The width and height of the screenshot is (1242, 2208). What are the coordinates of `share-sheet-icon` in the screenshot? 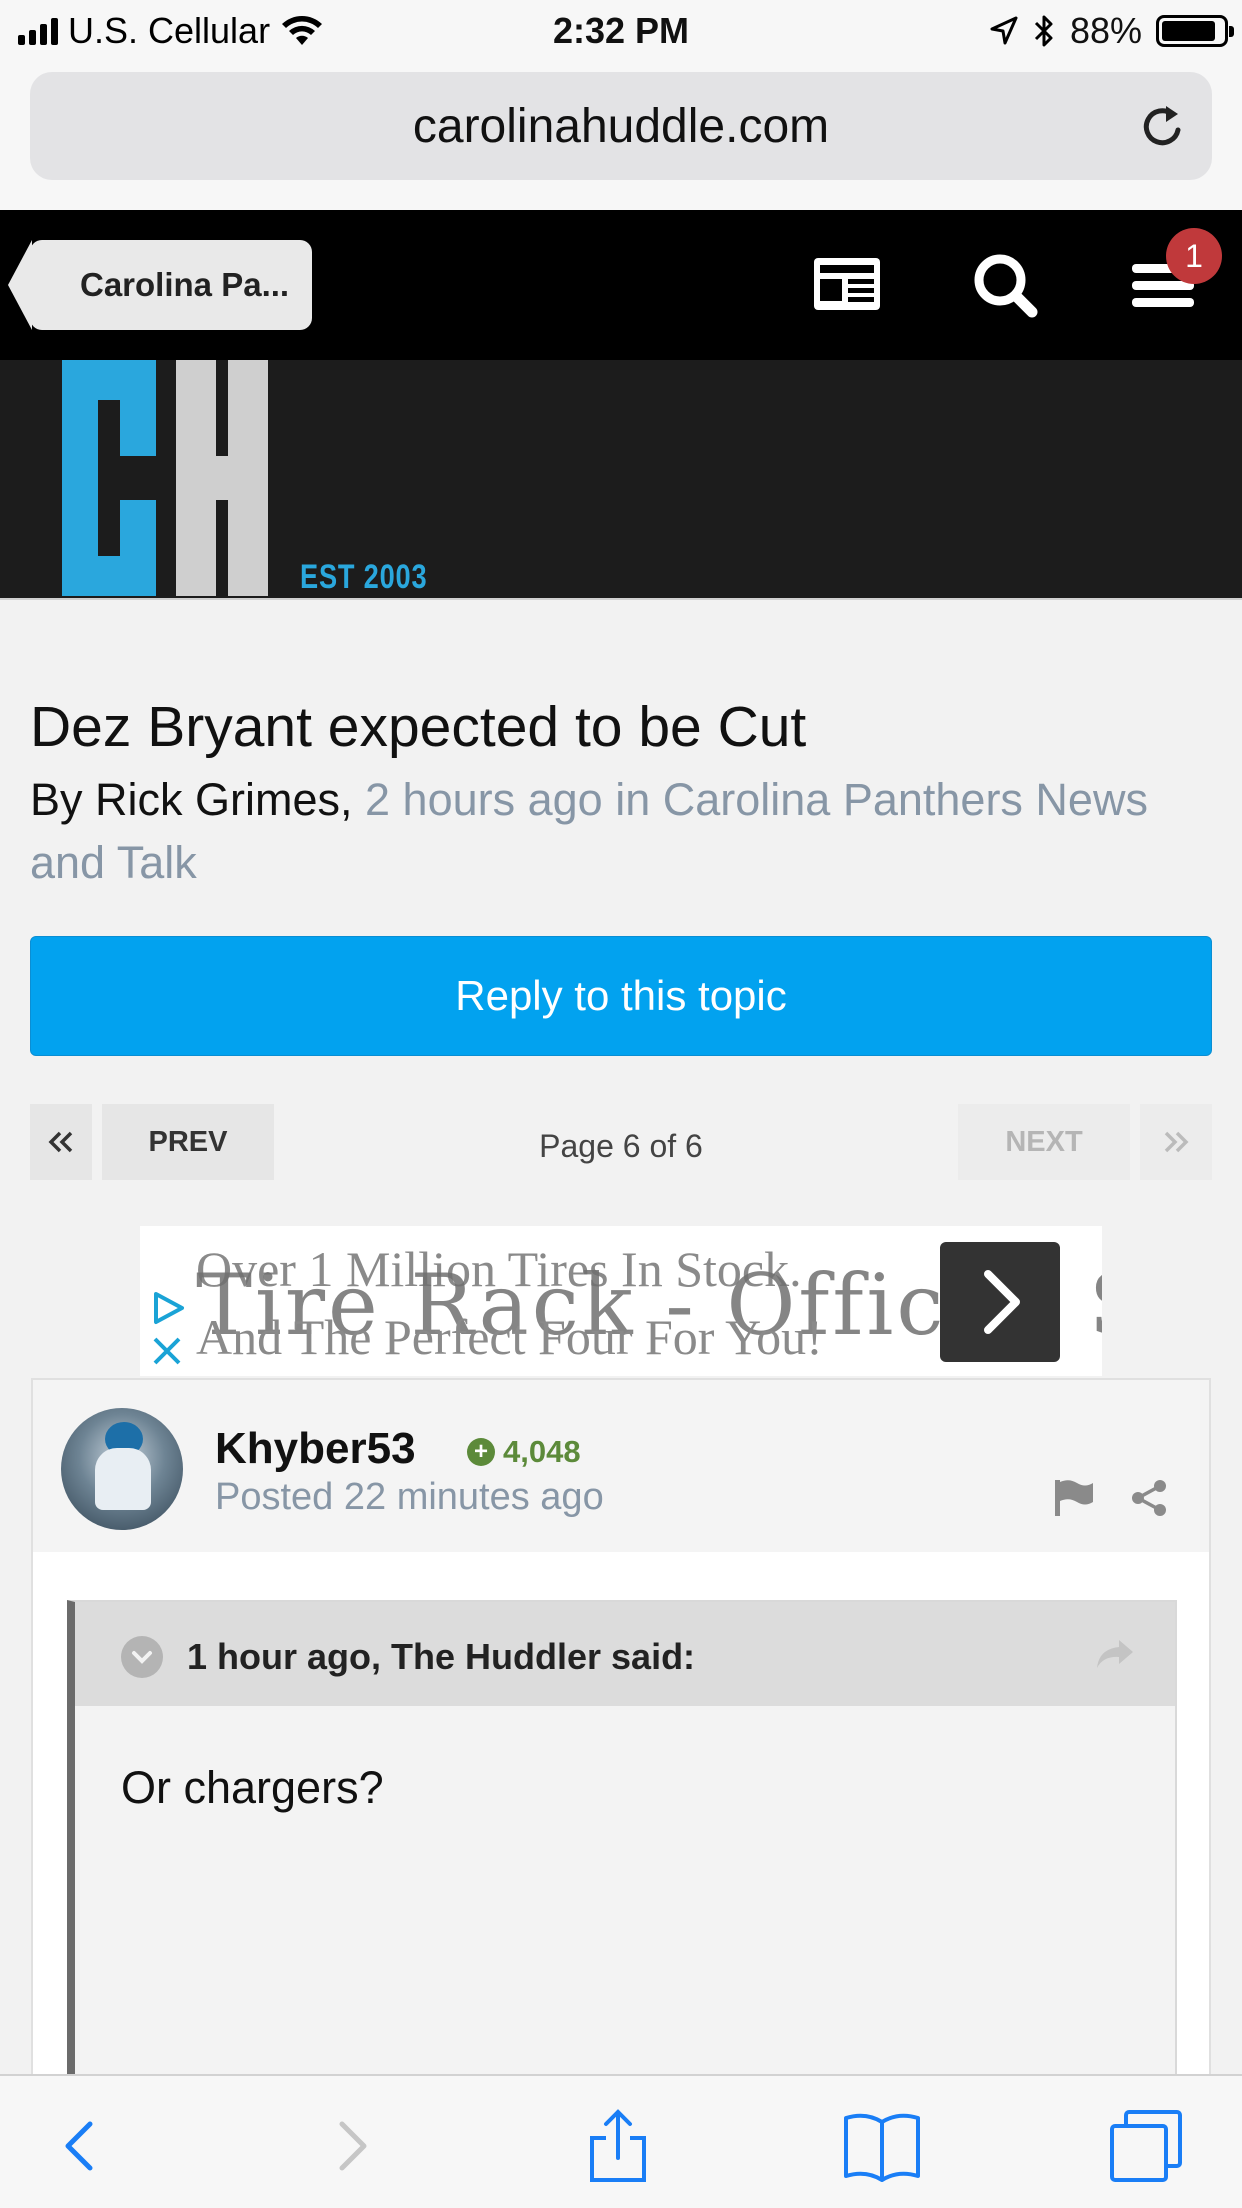 It's located at (618, 2146).